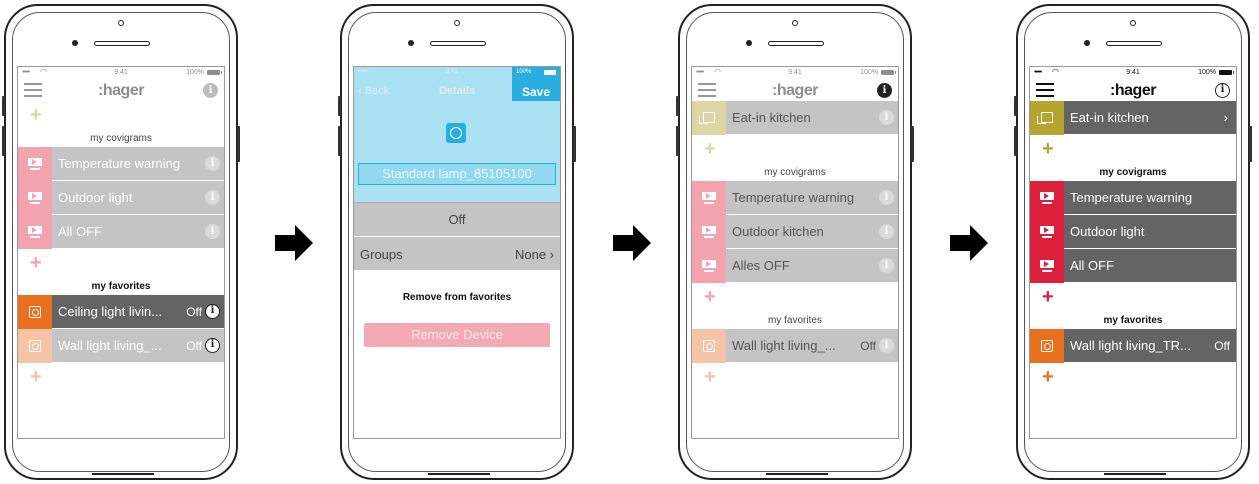 The width and height of the screenshot is (1259, 484). I want to click on flow-arrow-icon, so click(295, 243).